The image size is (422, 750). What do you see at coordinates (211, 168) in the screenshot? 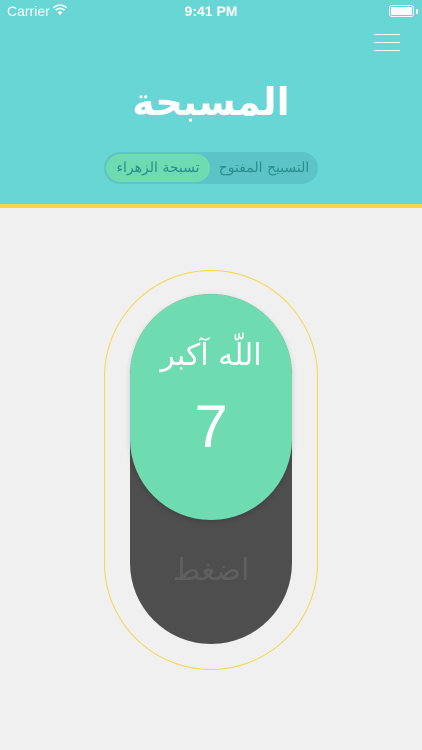
I see `mode-selector: التسبيح المفتوح تسبحة الزهراء` at bounding box center [211, 168].